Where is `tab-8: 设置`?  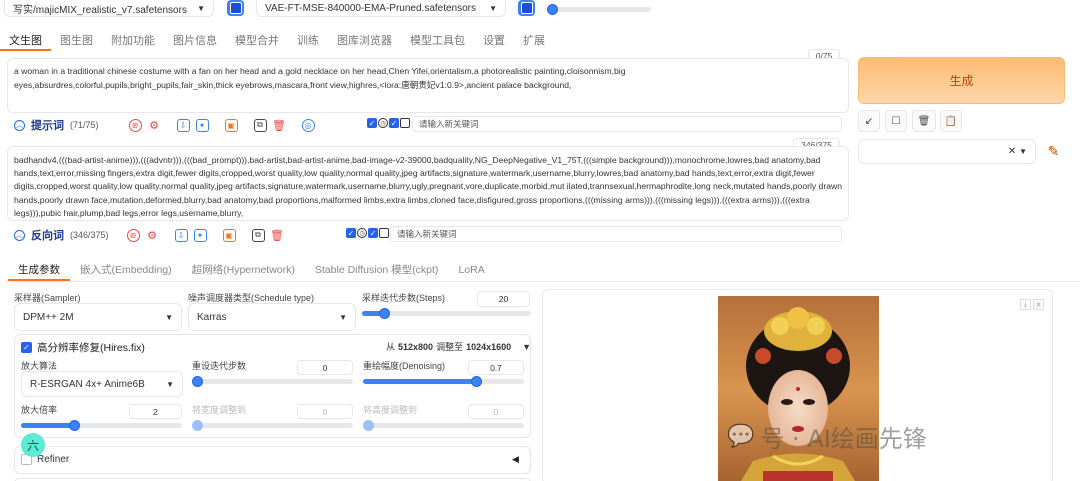
tab-8: 设置 is located at coordinates (494, 42).